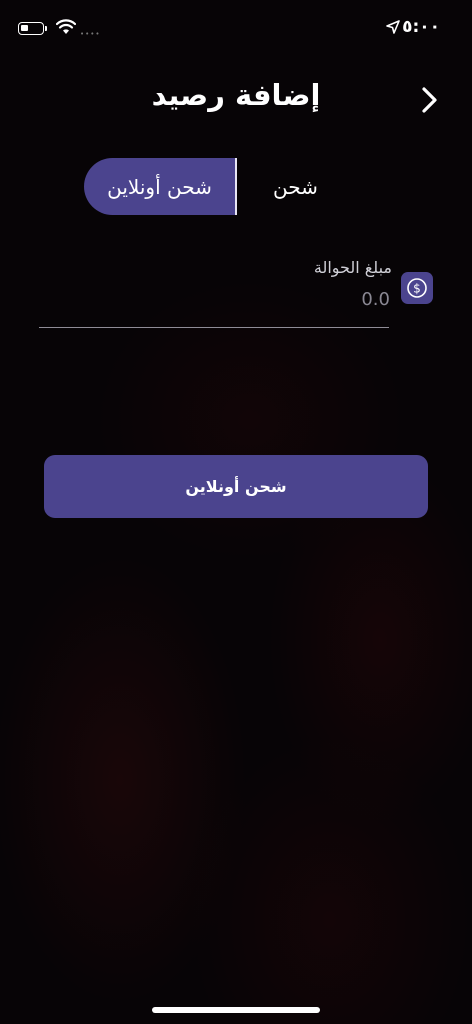  I want to click on status-time: ٥:٠٠, so click(421, 27).